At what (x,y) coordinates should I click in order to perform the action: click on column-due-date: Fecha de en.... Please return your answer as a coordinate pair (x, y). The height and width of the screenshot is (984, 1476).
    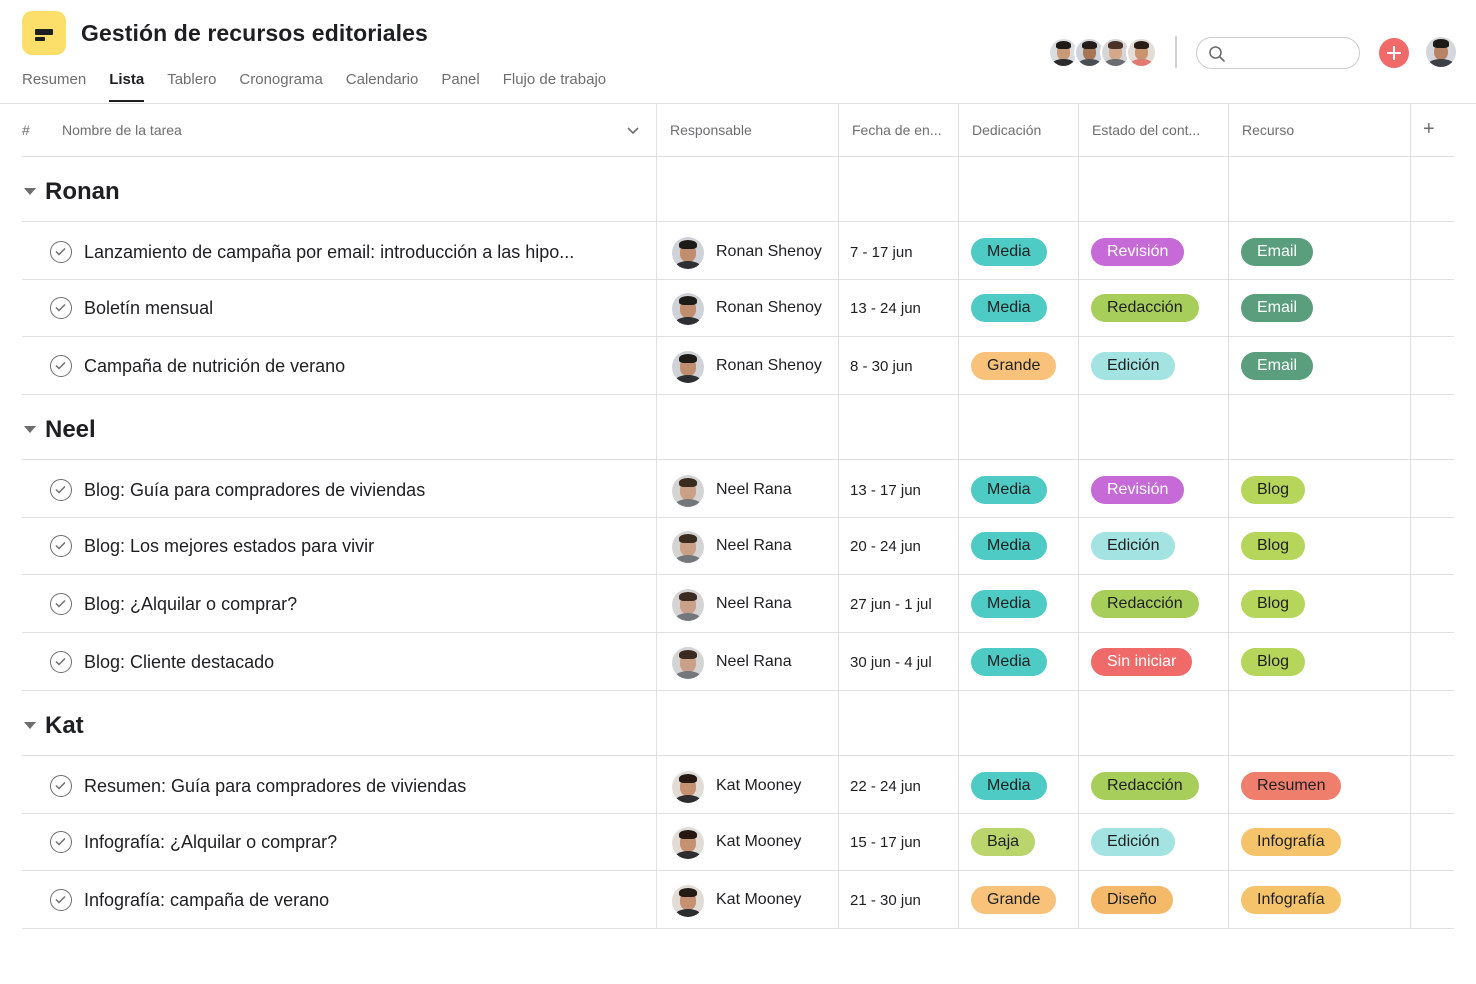
    Looking at the image, I should click on (904, 130).